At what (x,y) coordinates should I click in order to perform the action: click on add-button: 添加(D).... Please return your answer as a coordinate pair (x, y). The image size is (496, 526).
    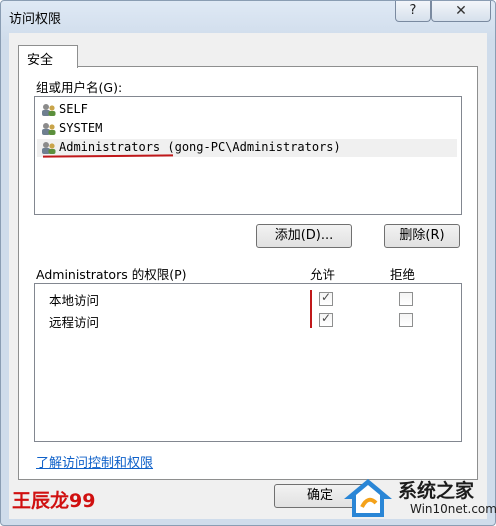
    Looking at the image, I should click on (304, 236).